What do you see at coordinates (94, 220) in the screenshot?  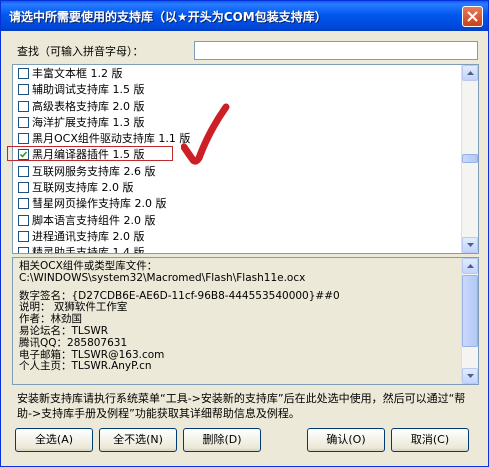 I see `library-item-label: 脚本语言支持组件 2.0 版` at bounding box center [94, 220].